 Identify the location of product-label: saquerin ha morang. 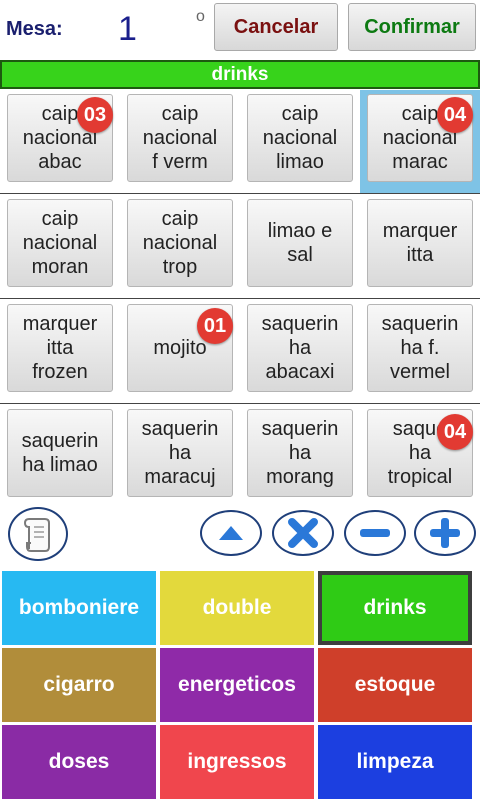
(300, 453).